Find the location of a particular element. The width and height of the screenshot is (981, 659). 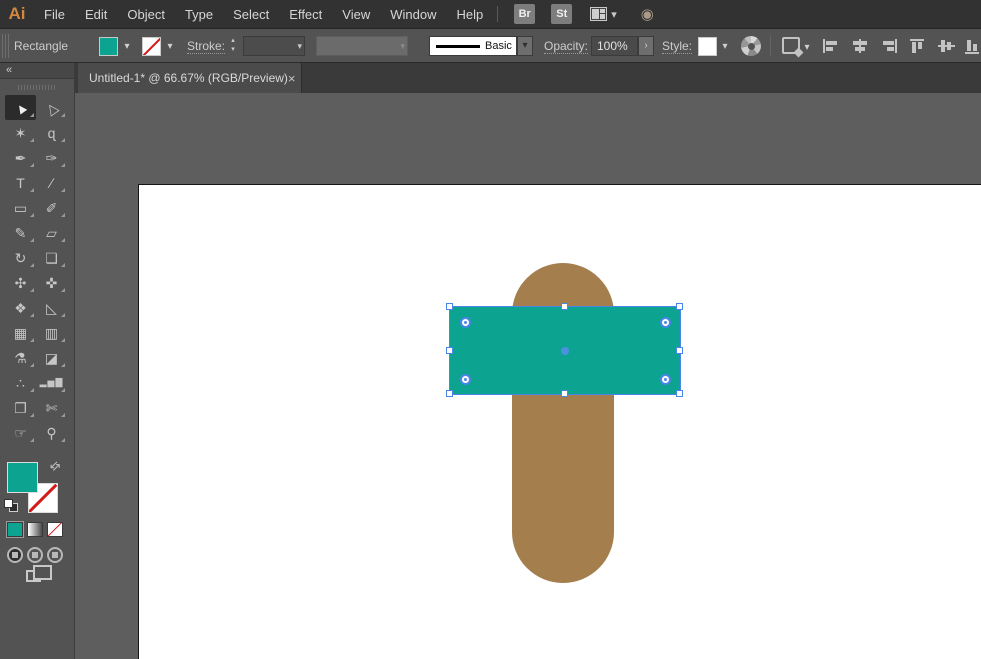

tool-column-graph: ▂▅▇ is located at coordinates (51, 382).